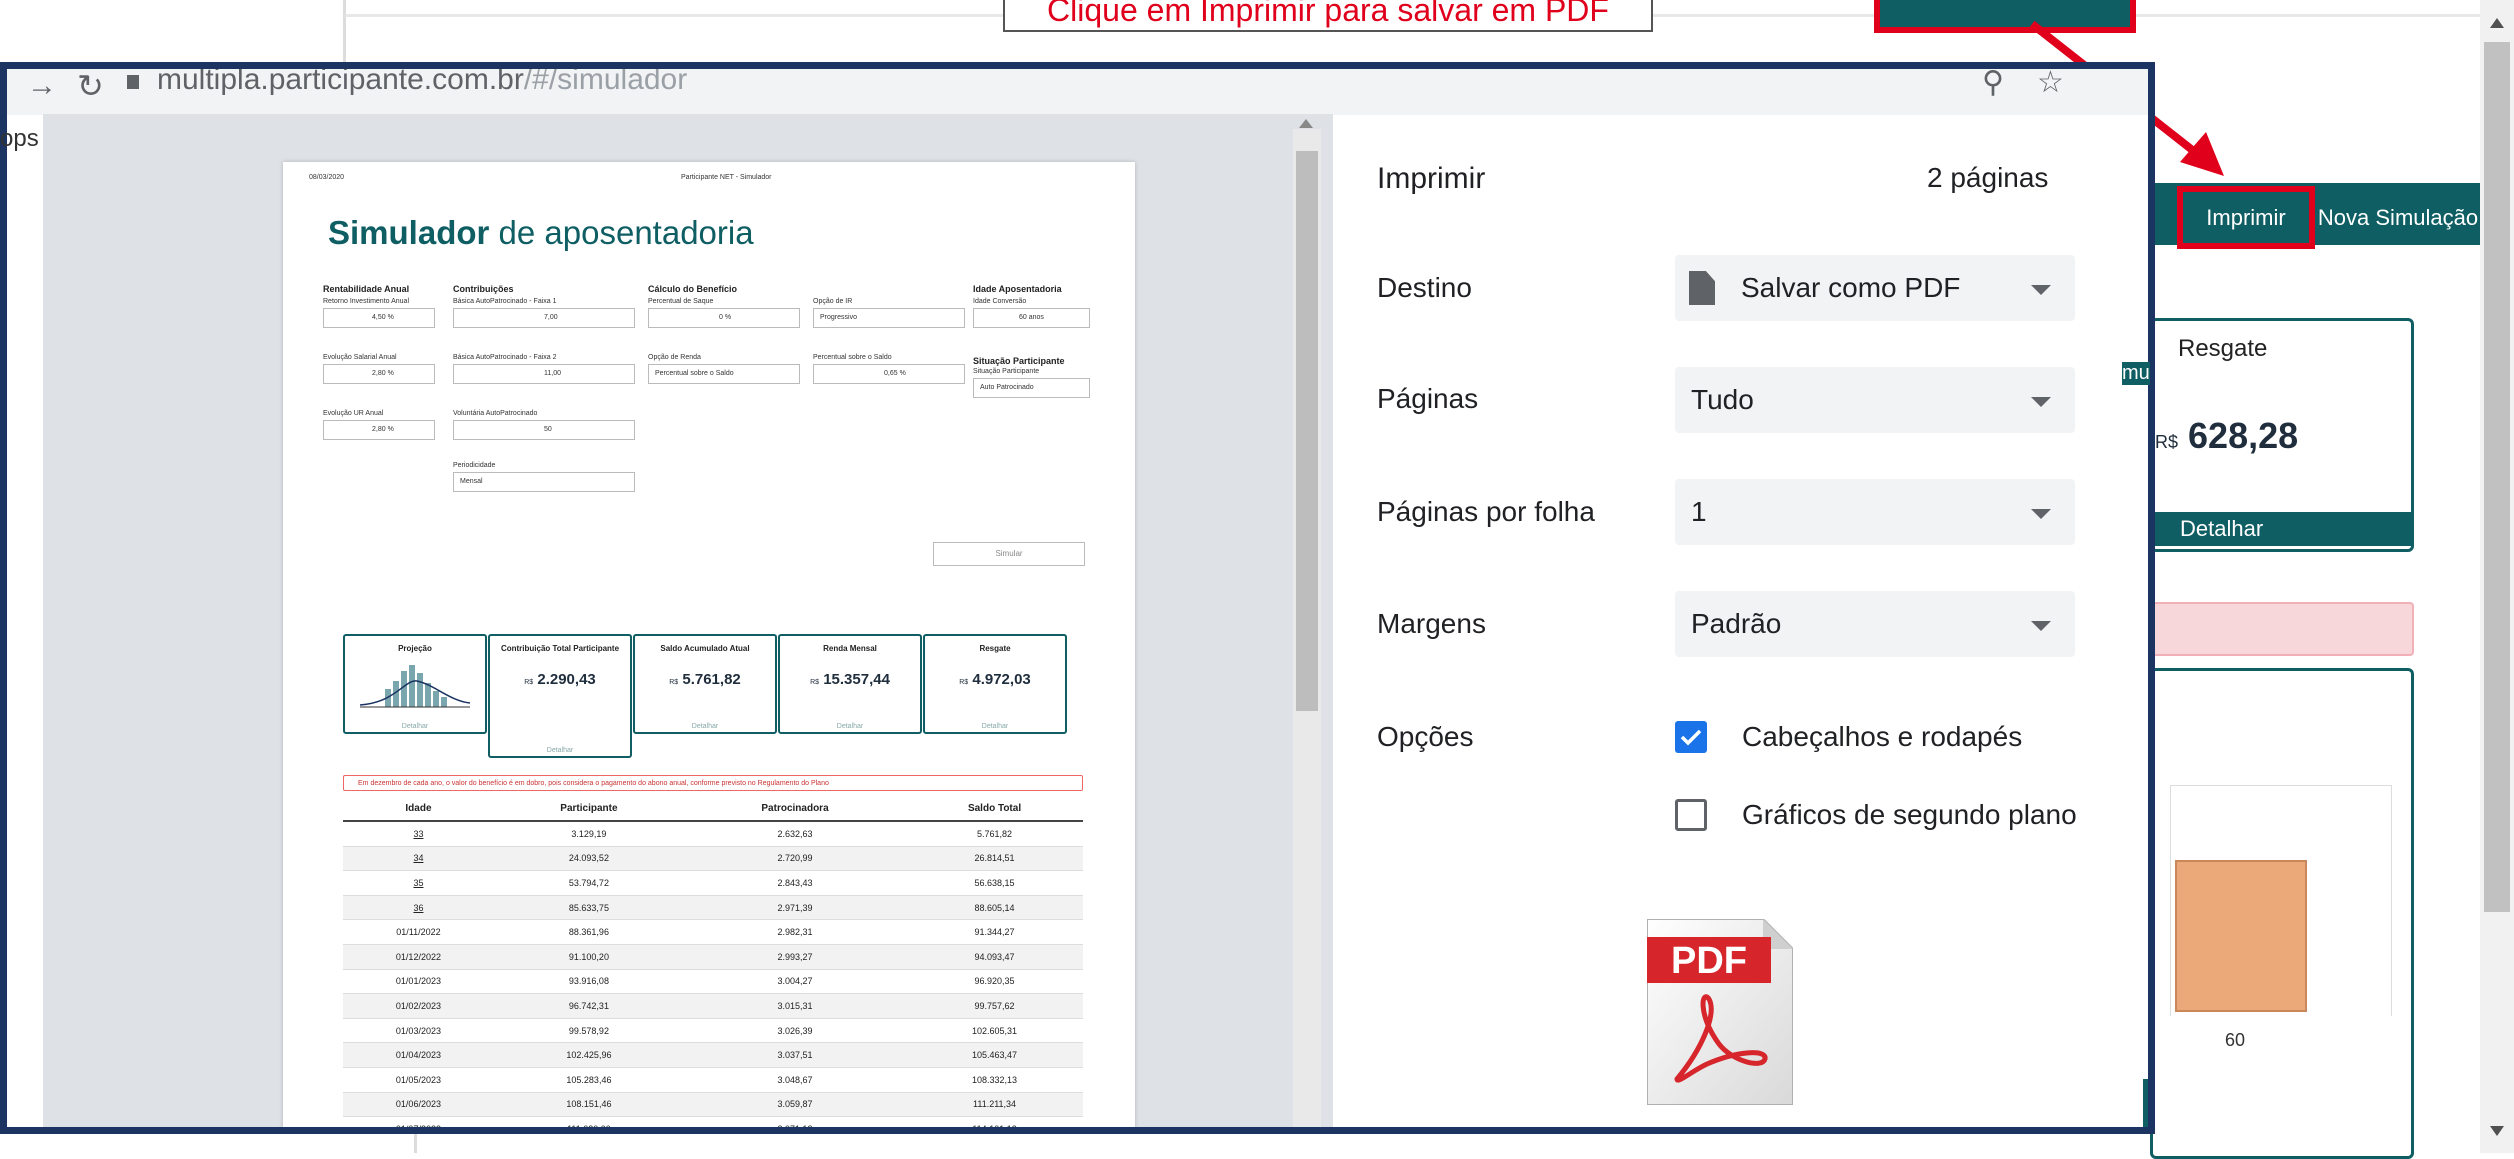 The image size is (2514, 1159). Describe the element at coordinates (994, 809) in the screenshot. I see `table-header: Saldo Total` at that location.